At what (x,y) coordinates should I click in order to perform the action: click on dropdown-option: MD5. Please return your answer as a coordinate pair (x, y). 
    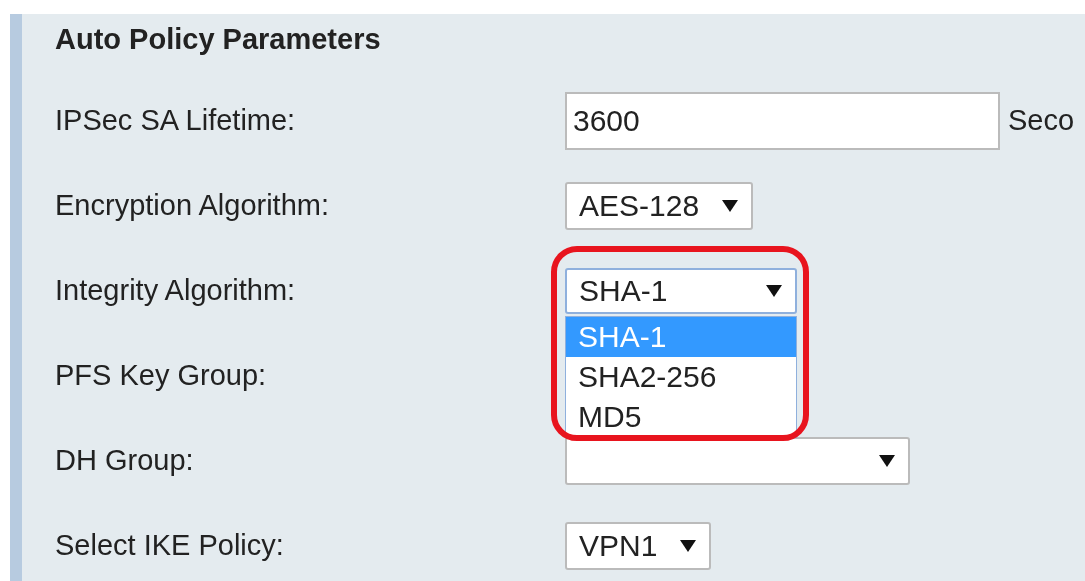
    Looking at the image, I should click on (681, 416).